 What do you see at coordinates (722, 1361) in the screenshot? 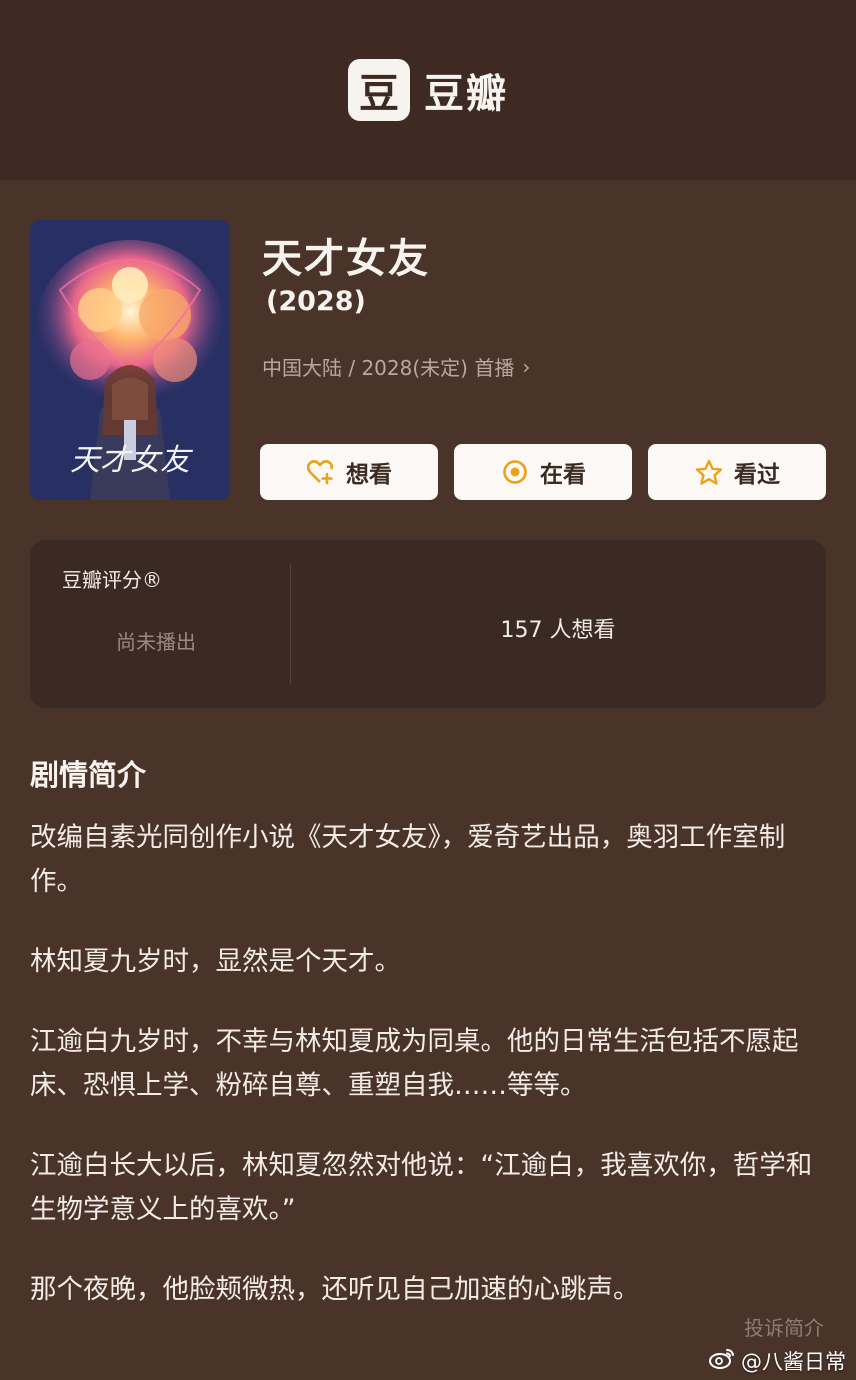
I see `weibo-icon` at bounding box center [722, 1361].